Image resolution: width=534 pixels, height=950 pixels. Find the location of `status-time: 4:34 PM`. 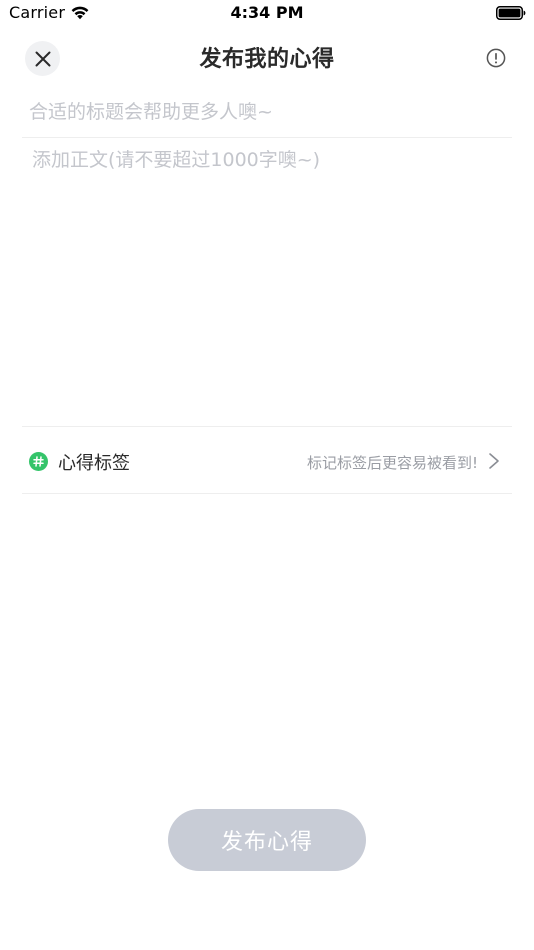

status-time: 4:34 PM is located at coordinates (267, 12).